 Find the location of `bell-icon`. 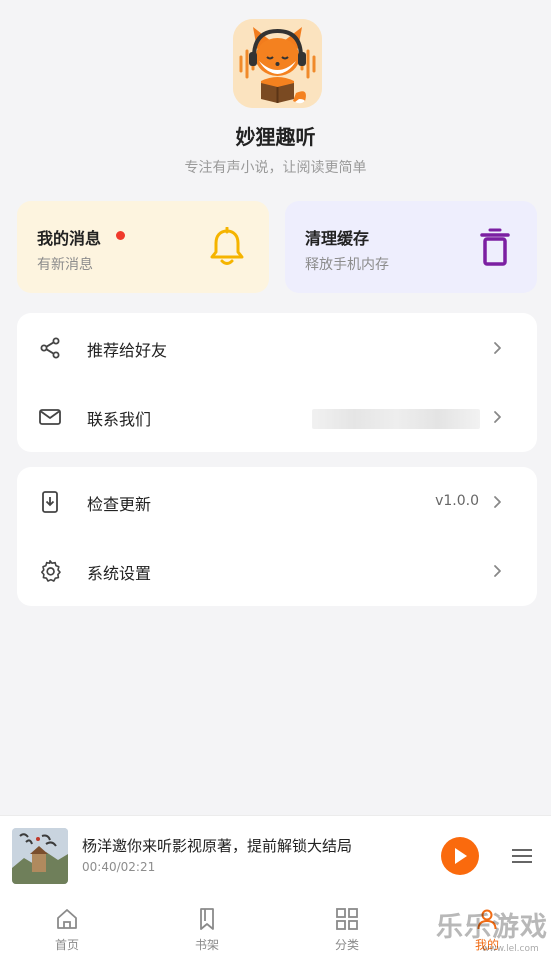

bell-icon is located at coordinates (227, 246).